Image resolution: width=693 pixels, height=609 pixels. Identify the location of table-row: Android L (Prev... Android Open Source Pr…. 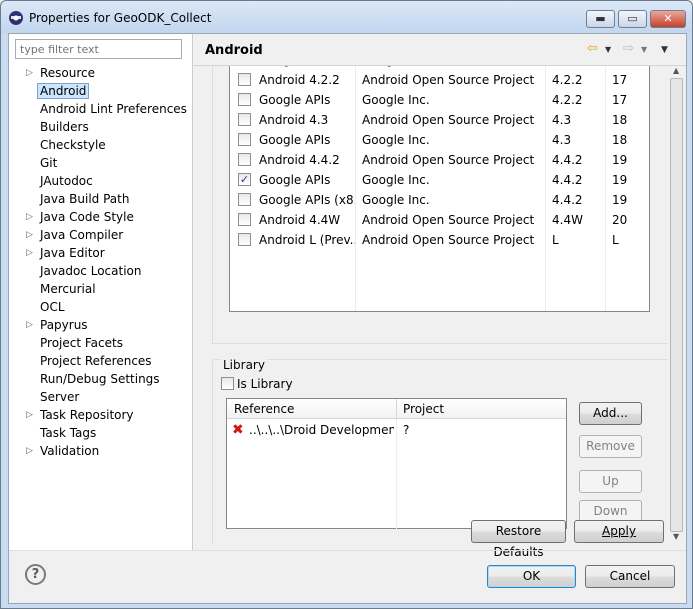
(439, 240).